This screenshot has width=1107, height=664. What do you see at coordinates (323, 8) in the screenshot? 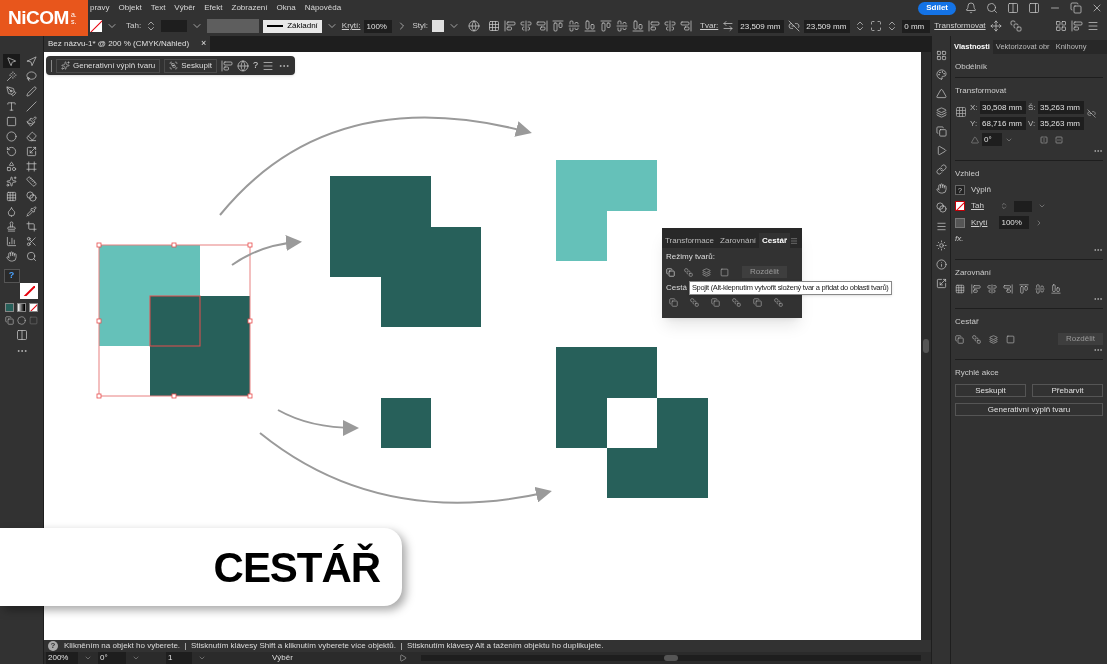
I see `menu-item: Nápověda` at bounding box center [323, 8].